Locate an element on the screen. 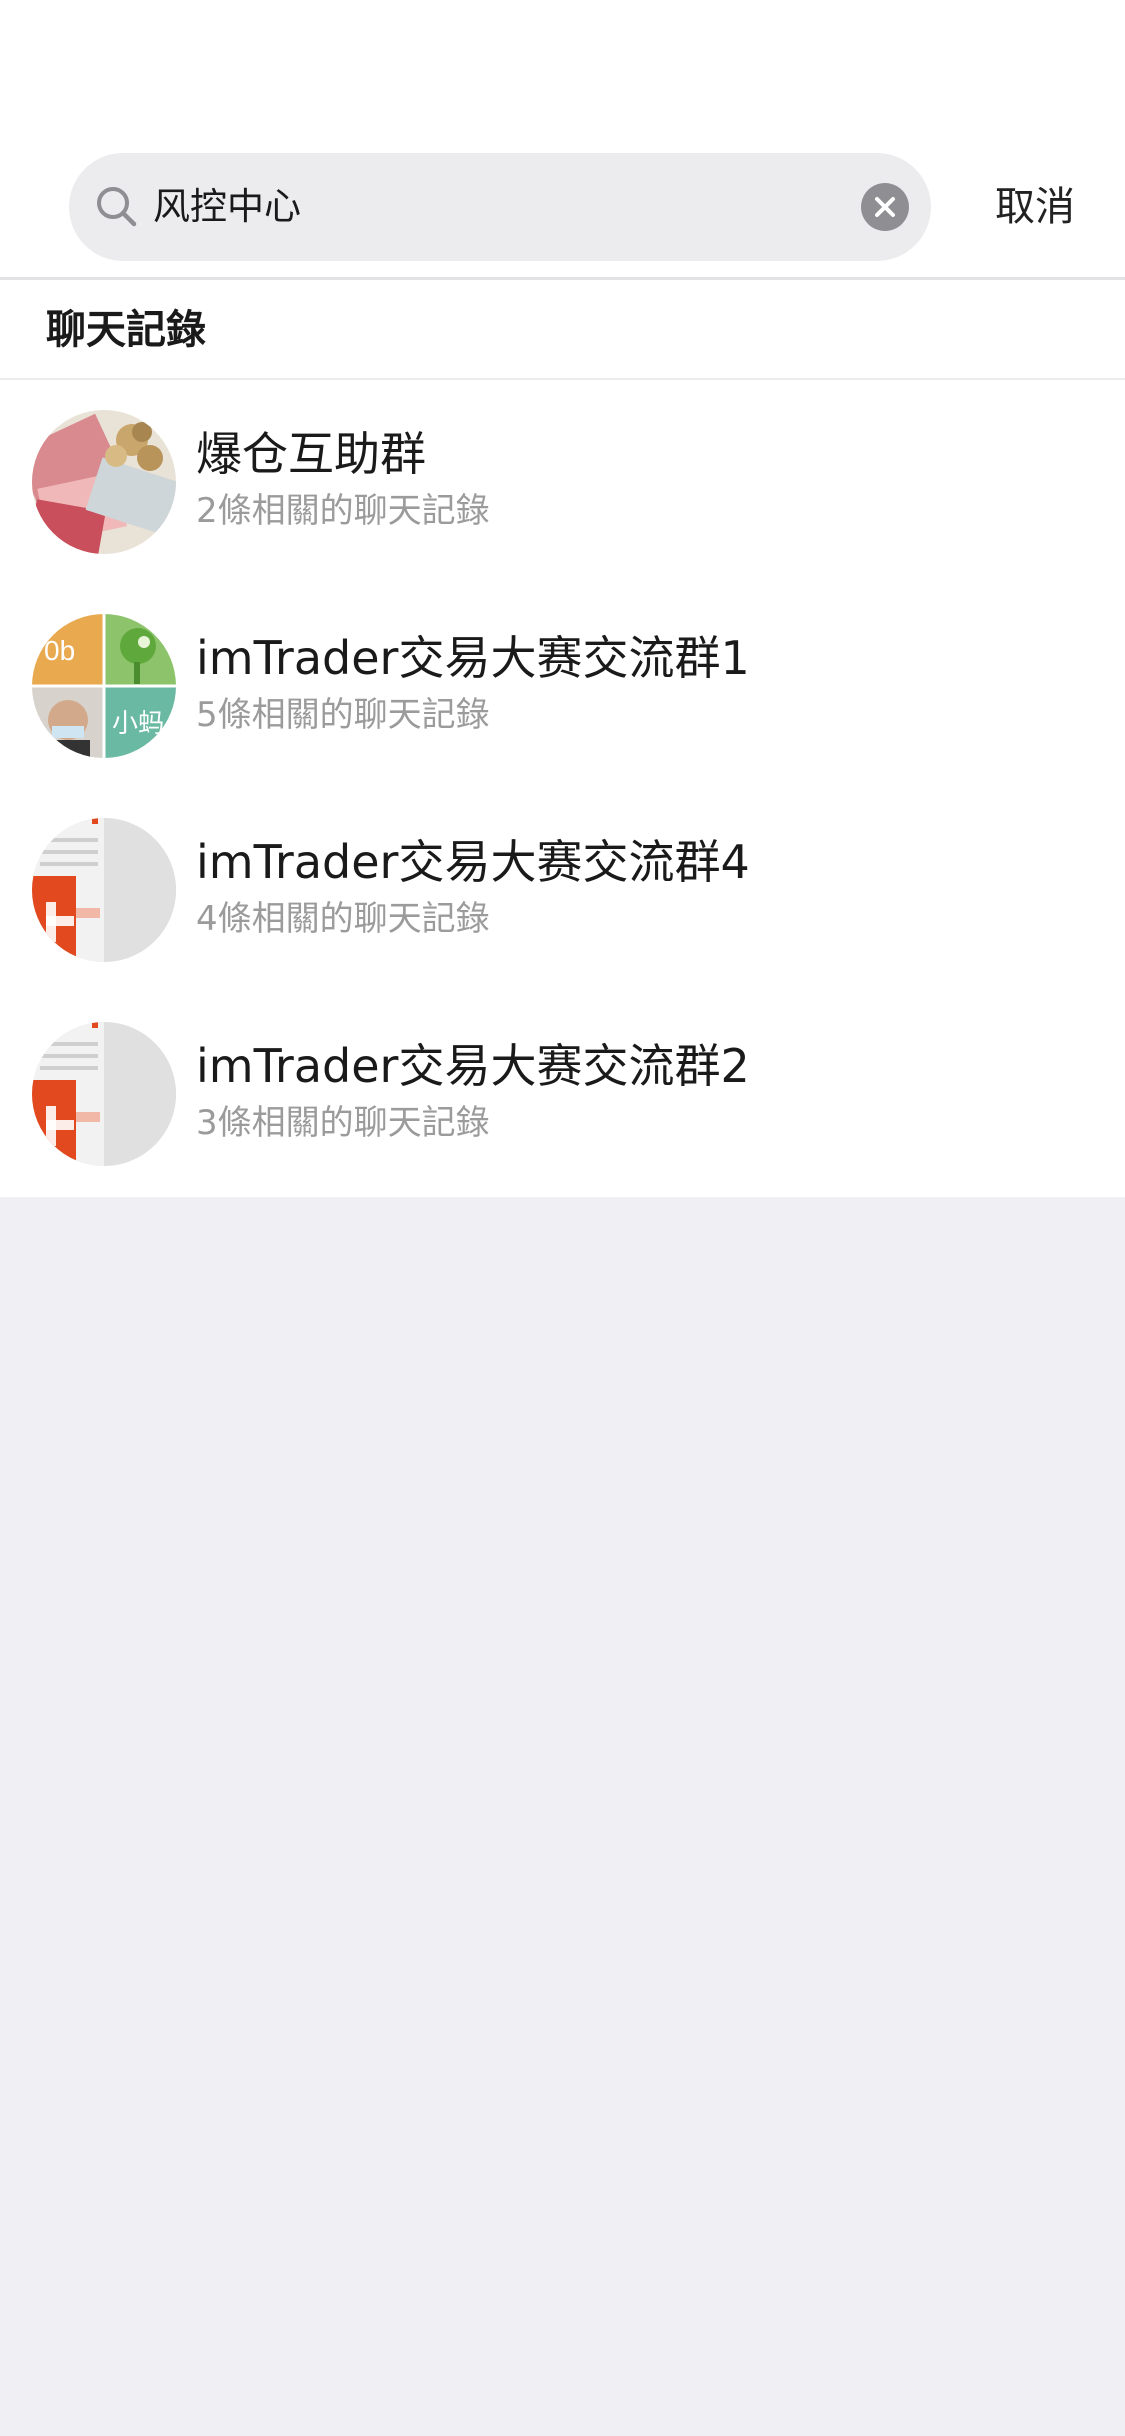  chat-result-row: 0b 小蚂 imTrader交易大赛交流群1 5條相關的聊天記錄 is located at coordinates (562, 686).